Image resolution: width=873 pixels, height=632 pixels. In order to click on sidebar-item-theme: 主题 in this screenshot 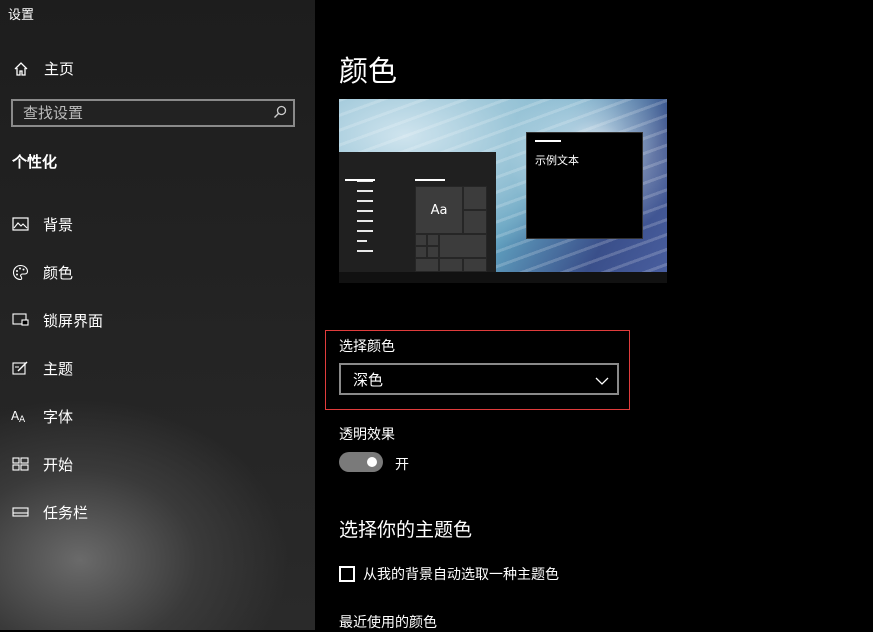, I will do `click(157, 368)`.